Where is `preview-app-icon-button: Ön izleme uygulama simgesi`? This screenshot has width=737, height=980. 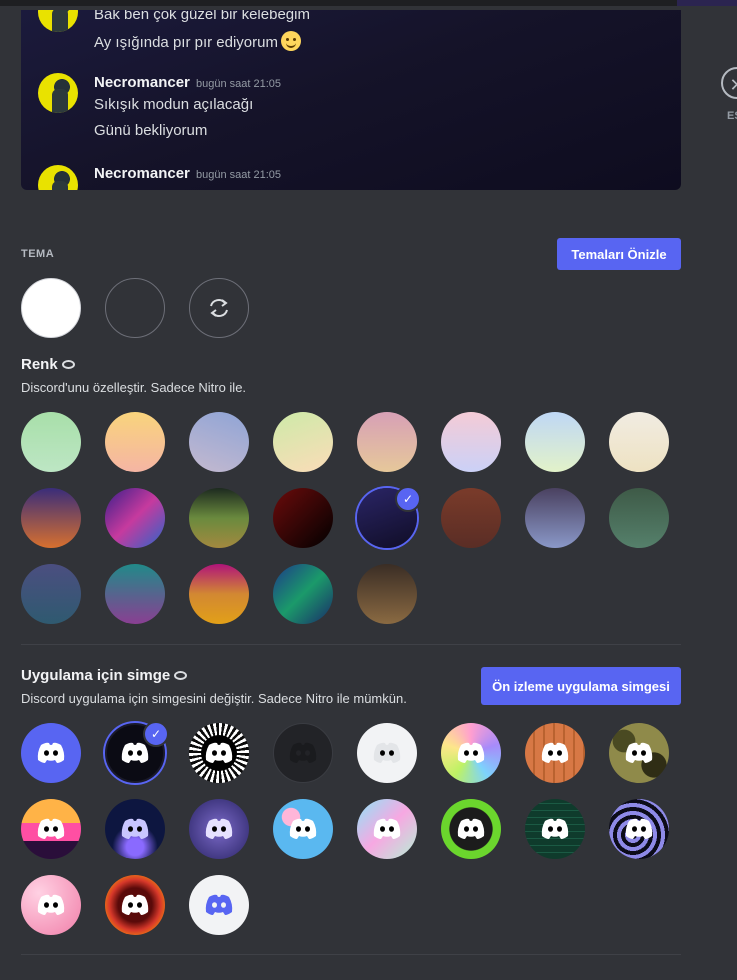
preview-app-icon-button: Ön izleme uygulama simgesi is located at coordinates (581, 686).